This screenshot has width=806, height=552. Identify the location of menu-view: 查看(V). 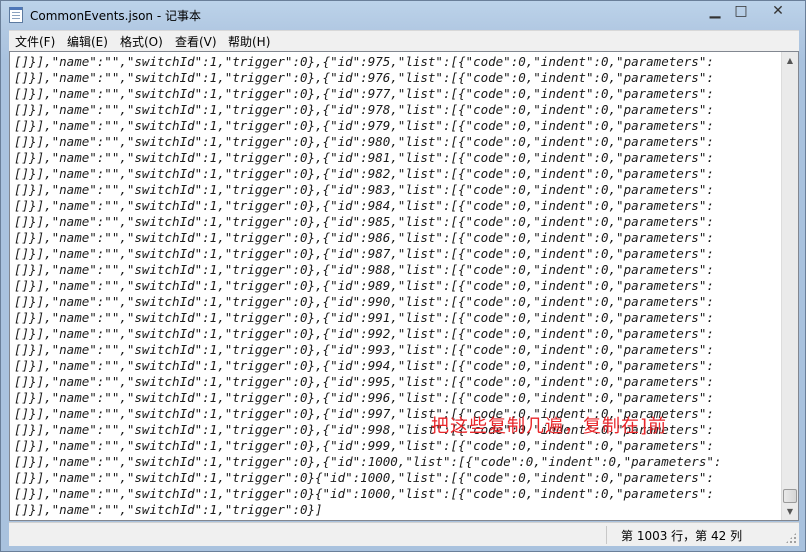
(196, 41).